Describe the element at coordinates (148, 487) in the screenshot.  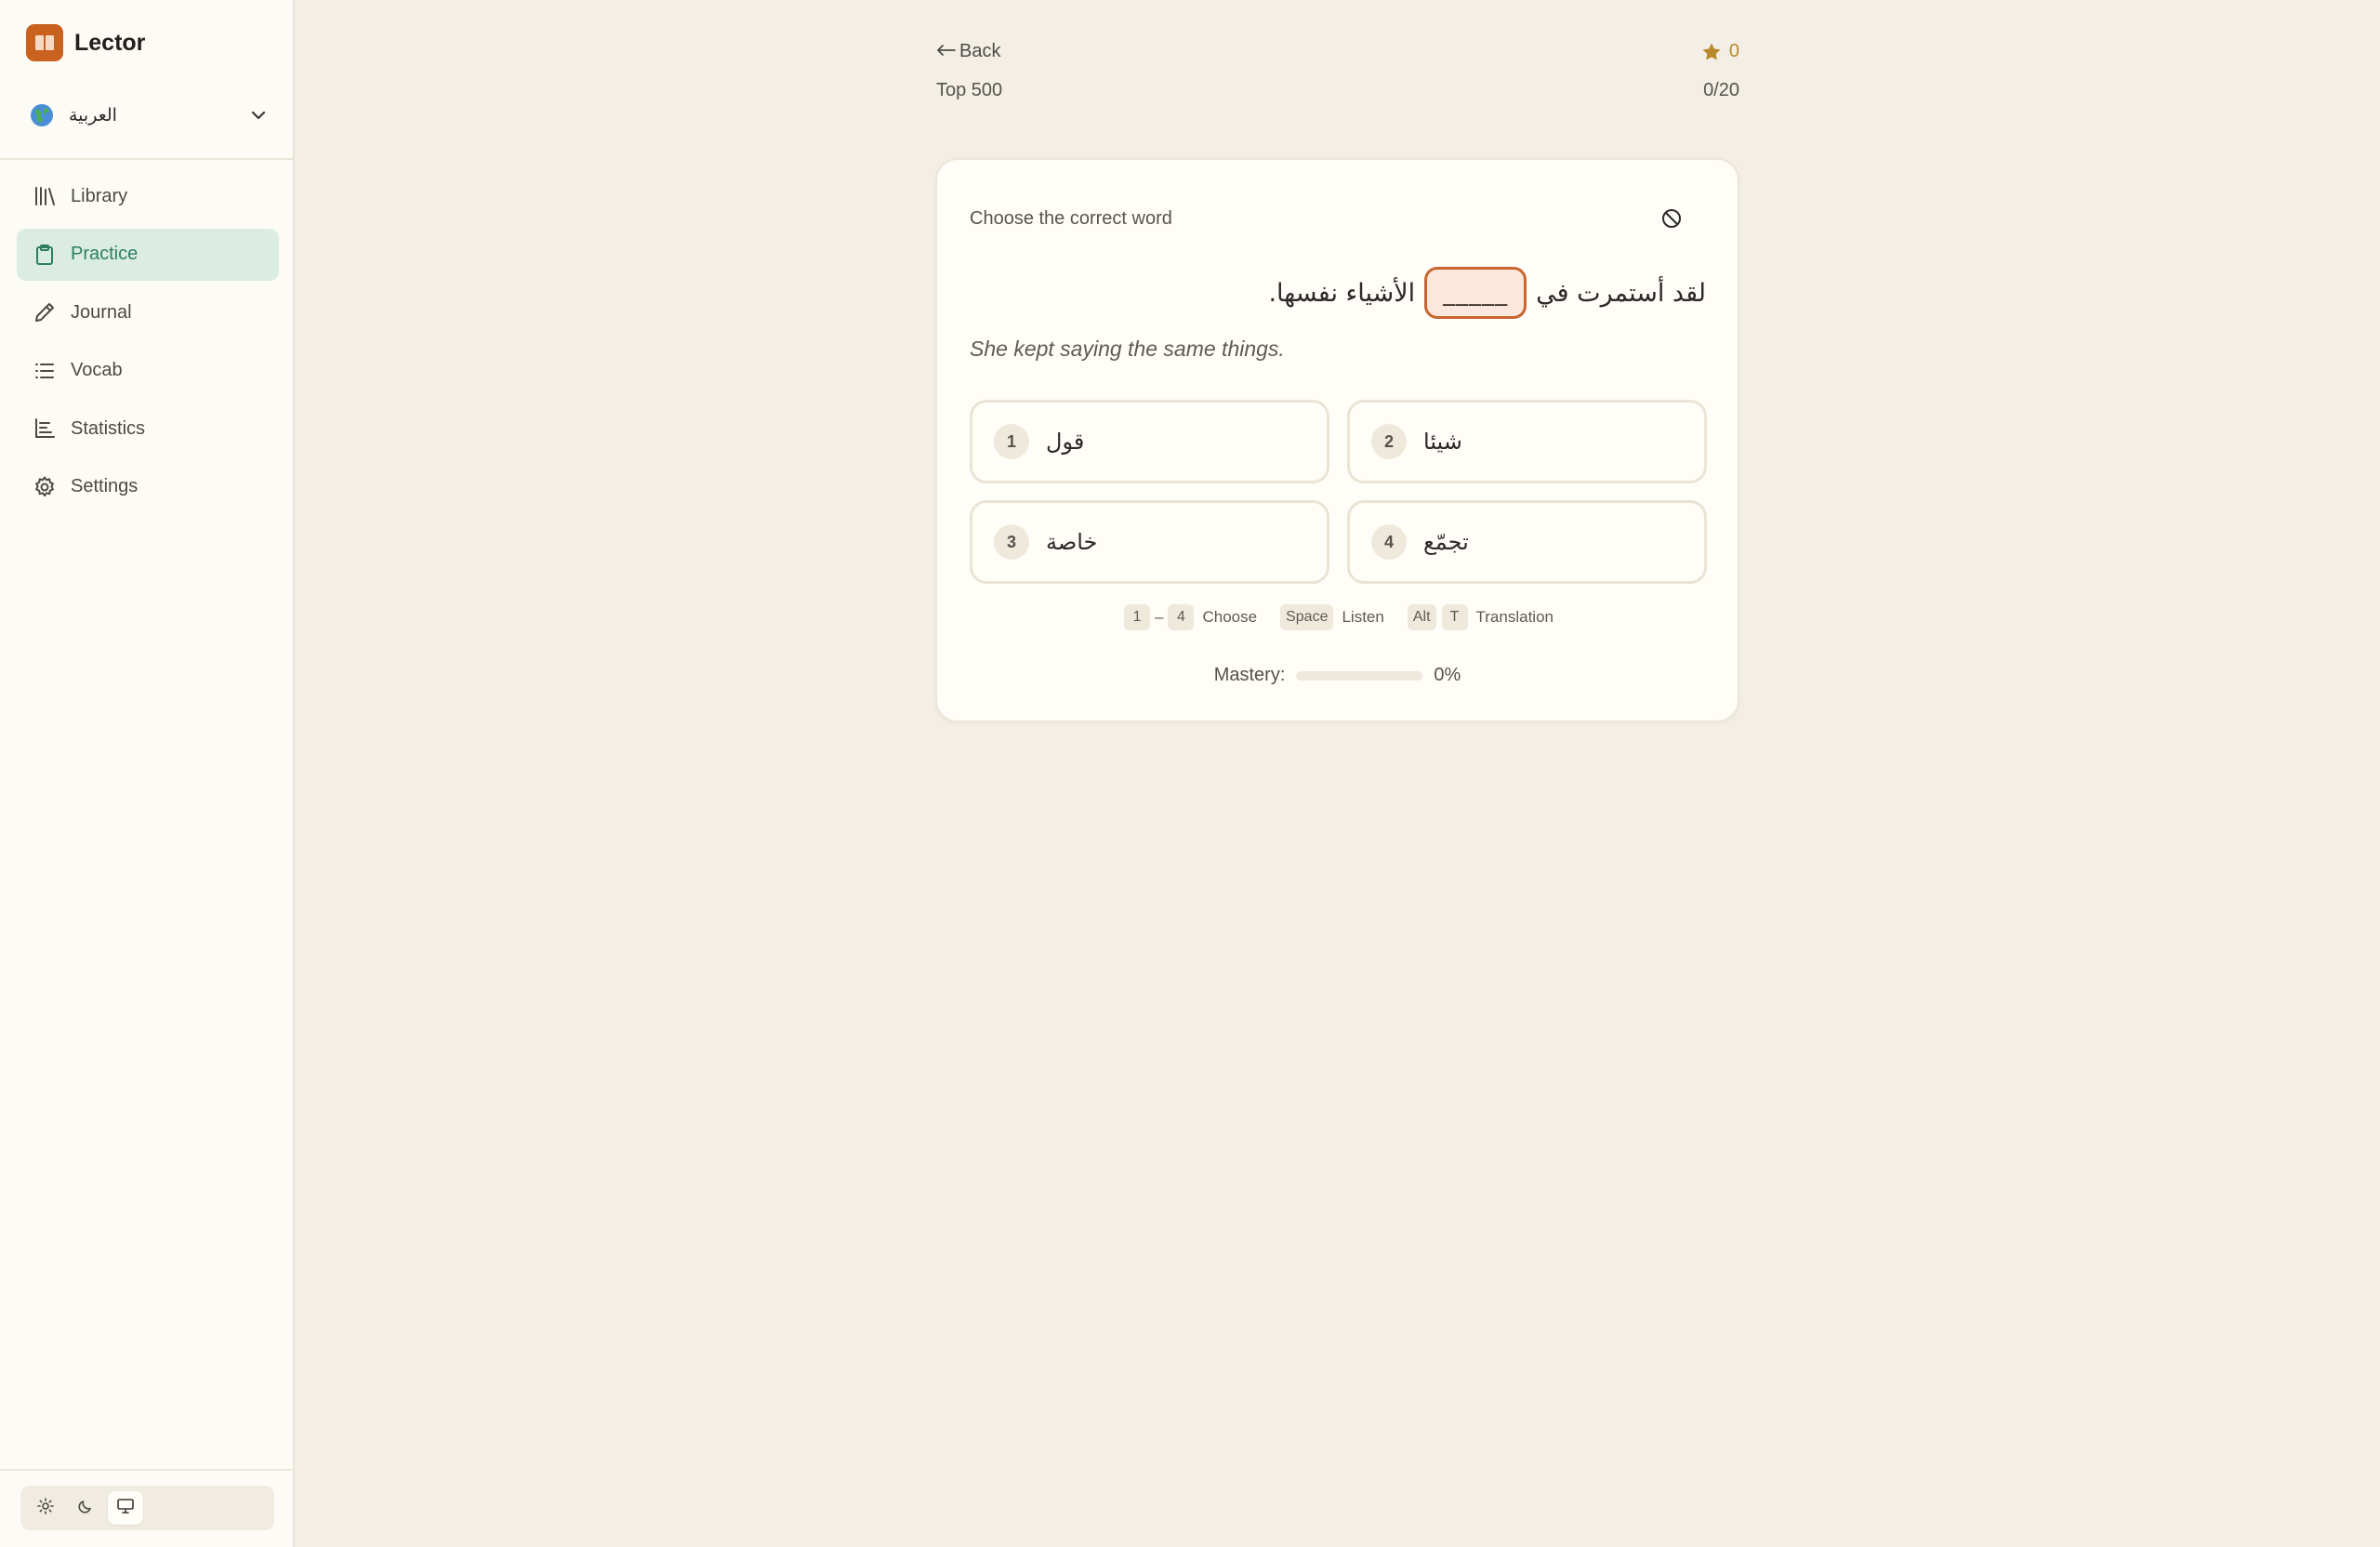
I see `sidebar-item-settings: Settings` at that location.